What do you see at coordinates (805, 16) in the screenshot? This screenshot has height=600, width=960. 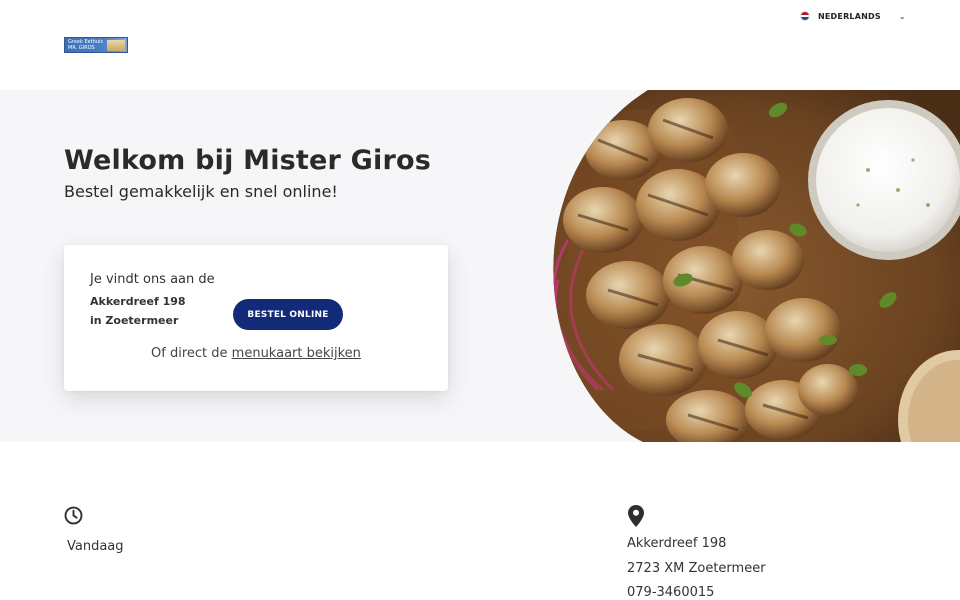 I see `netherlands-flag-icon` at bounding box center [805, 16].